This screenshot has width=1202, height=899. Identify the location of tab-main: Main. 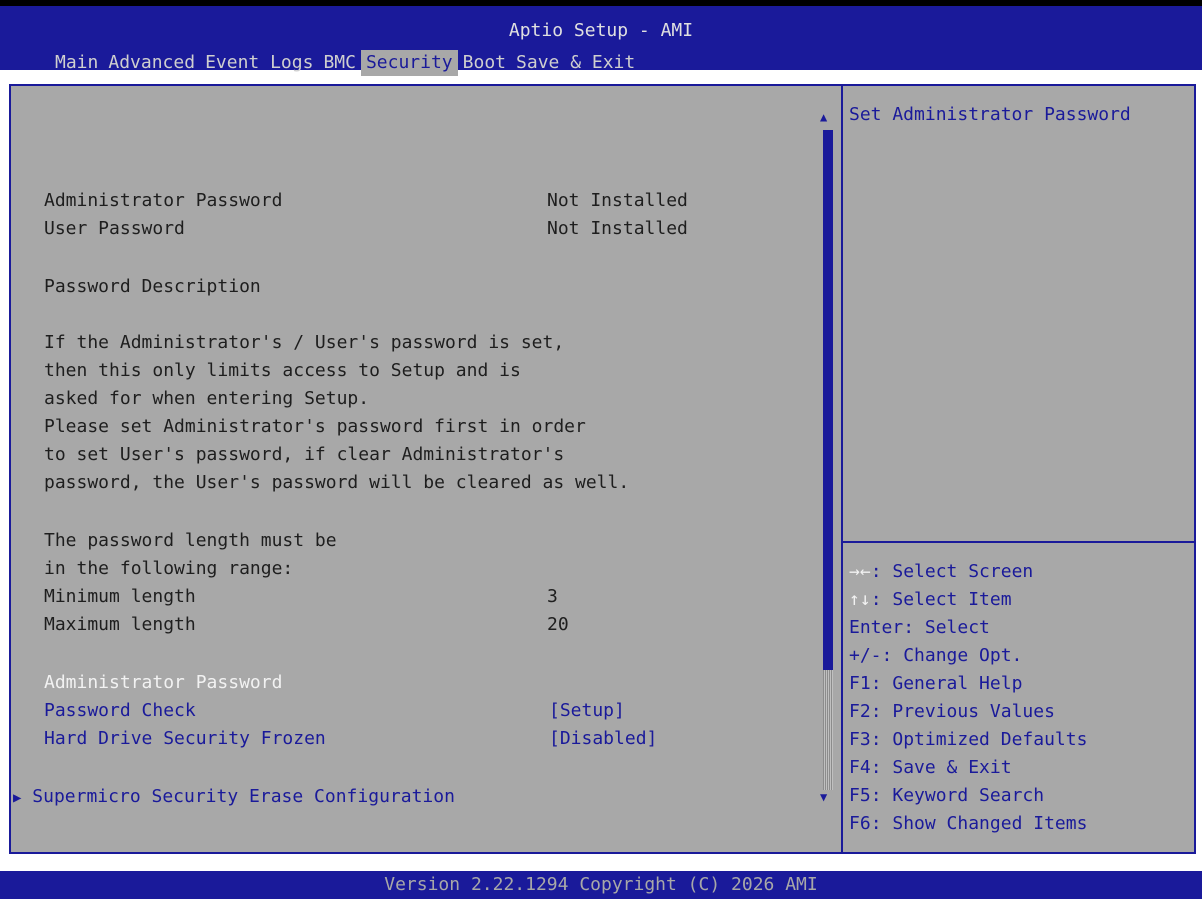
(76, 63).